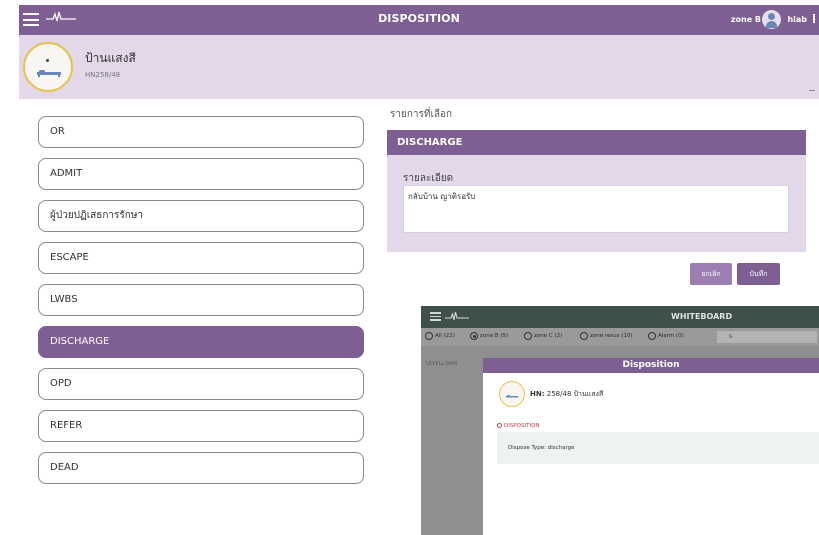 The height and width of the screenshot is (535, 819). Describe the element at coordinates (522, 426) in the screenshot. I see `modal-section-label: DISPOSITION` at that location.